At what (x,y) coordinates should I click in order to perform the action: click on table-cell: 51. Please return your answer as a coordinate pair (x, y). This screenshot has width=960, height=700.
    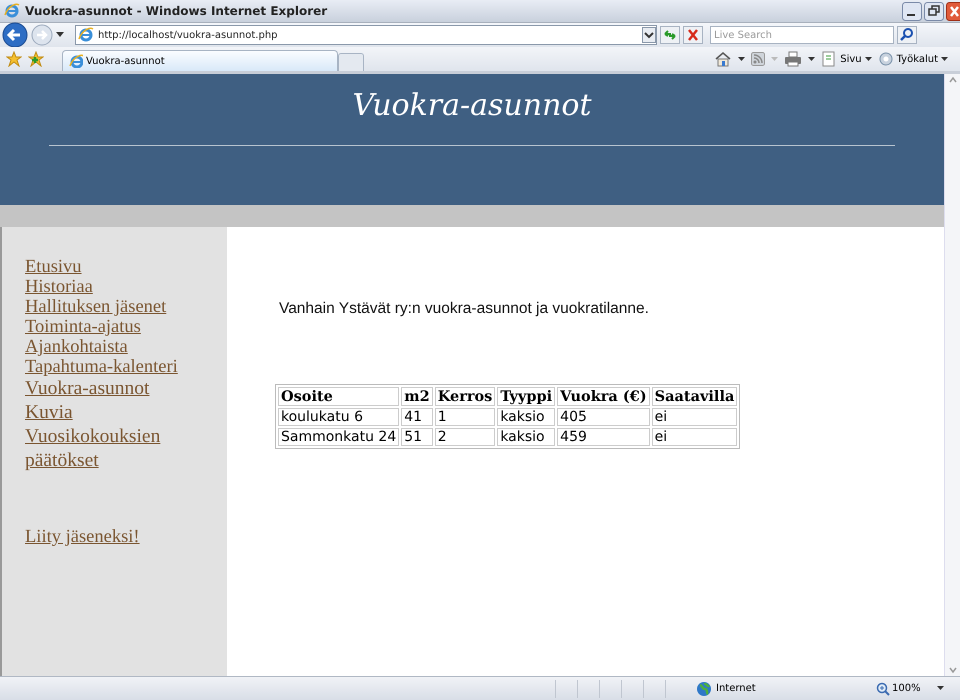
    Looking at the image, I should click on (417, 437).